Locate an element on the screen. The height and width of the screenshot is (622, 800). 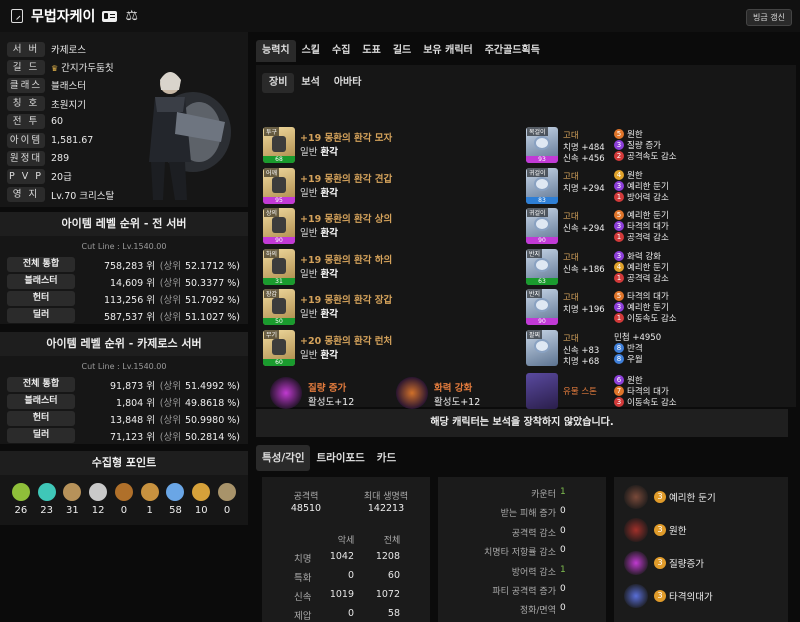
sub-stat-row: 치명 1042 1208 is located at coordinates (346, 560).